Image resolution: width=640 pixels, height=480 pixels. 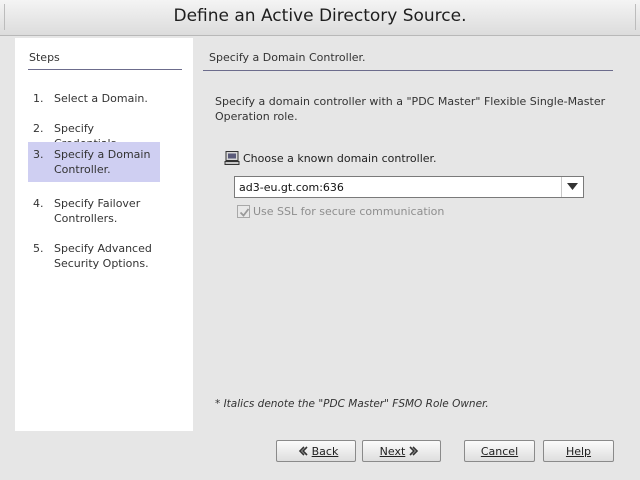 I want to click on cancel-button: Cancel, so click(x=499, y=451).